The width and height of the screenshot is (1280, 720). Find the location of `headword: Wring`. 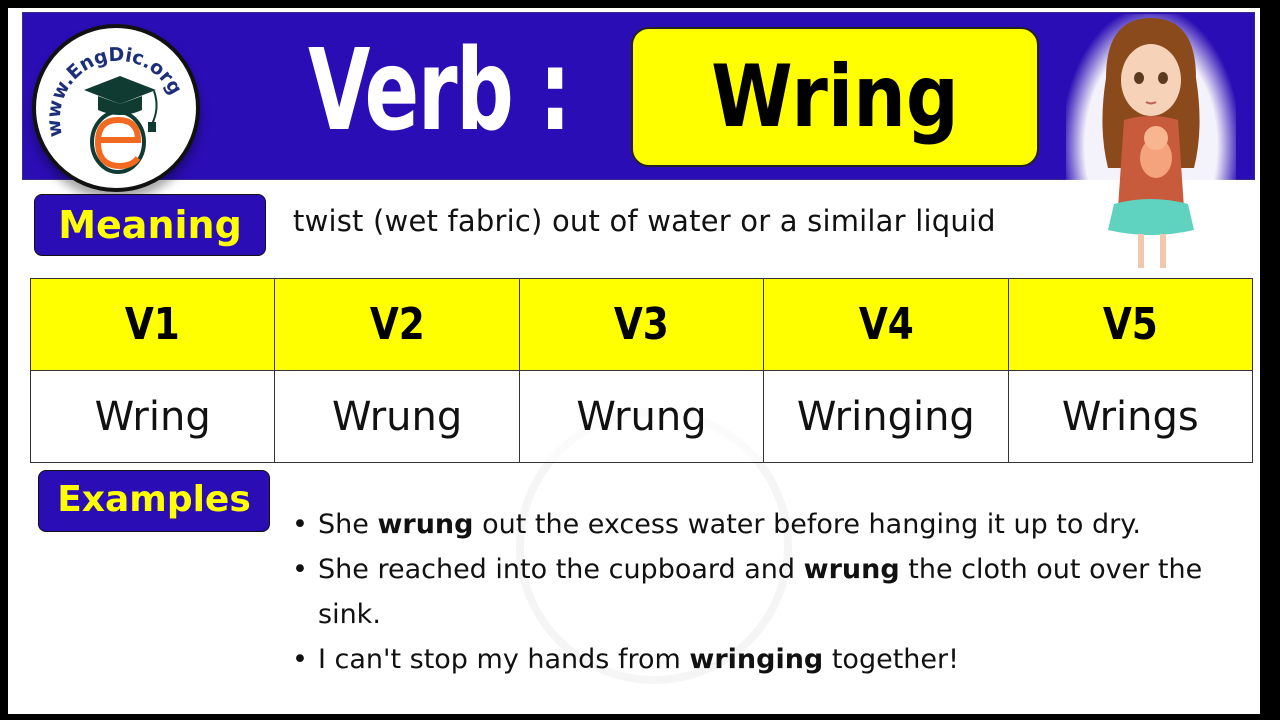

headword: Wring is located at coordinates (835, 97).